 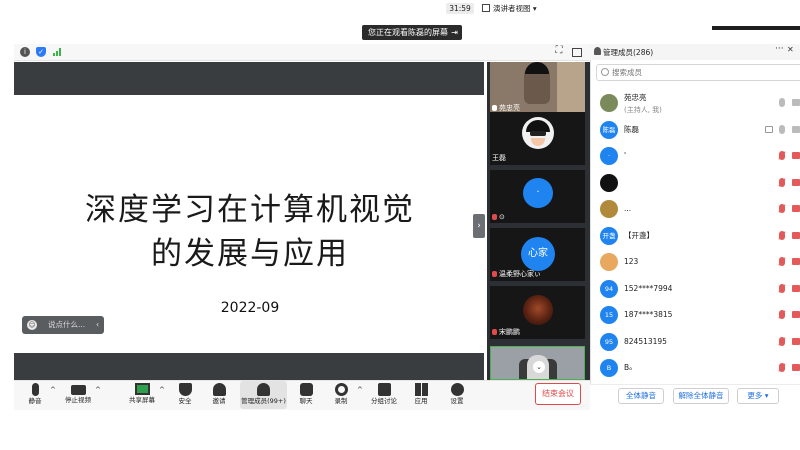 I want to click on video-tile-6: ⌄, so click(x=537, y=363).